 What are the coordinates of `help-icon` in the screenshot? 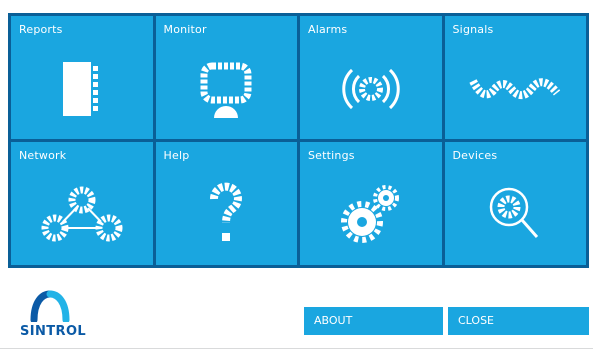 It's located at (227, 214).